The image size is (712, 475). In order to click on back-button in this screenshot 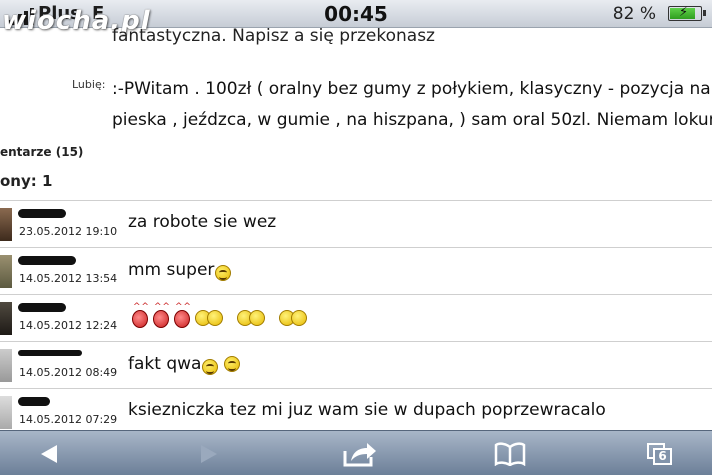, I will do `click(50, 453)`.